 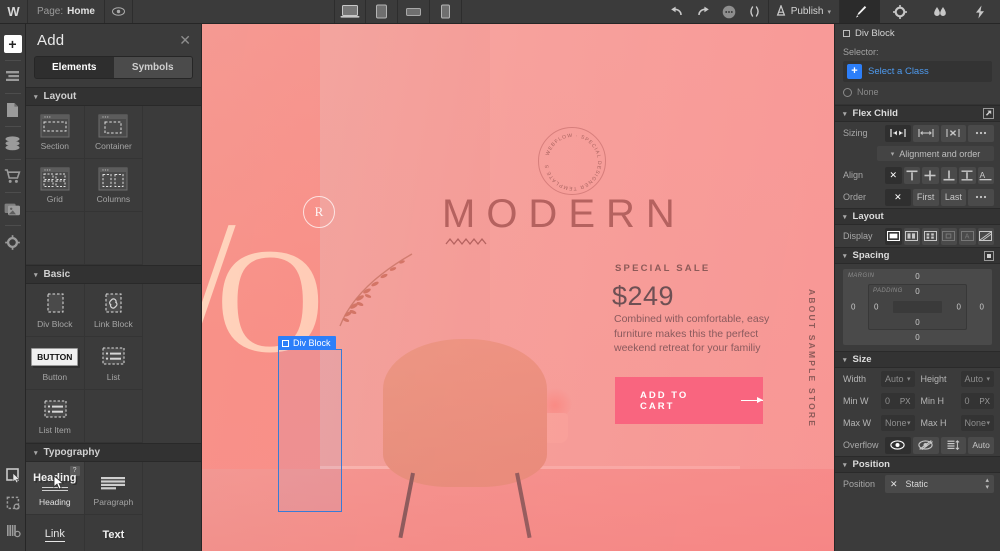 What do you see at coordinates (13, 77) in the screenshot?
I see `rail-item-navigator` at bounding box center [13, 77].